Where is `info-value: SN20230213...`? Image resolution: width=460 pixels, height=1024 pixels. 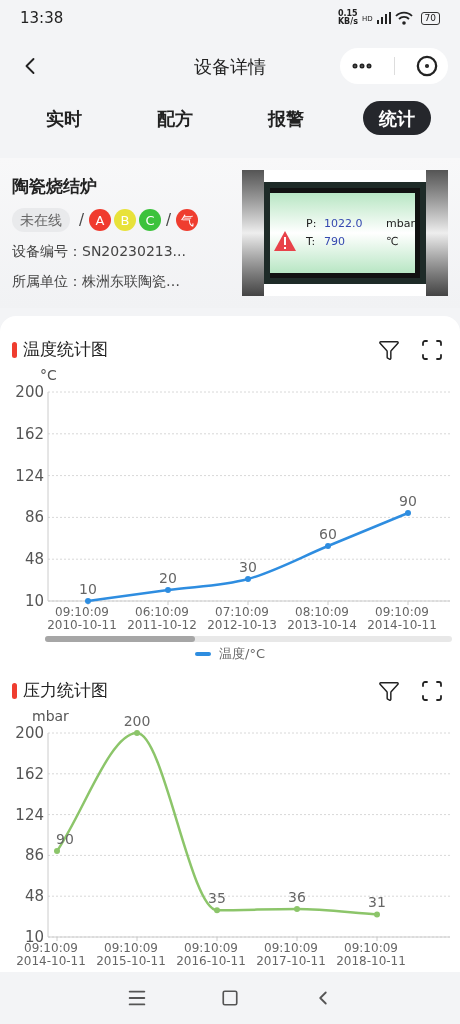 info-value: SN20230213... is located at coordinates (134, 252).